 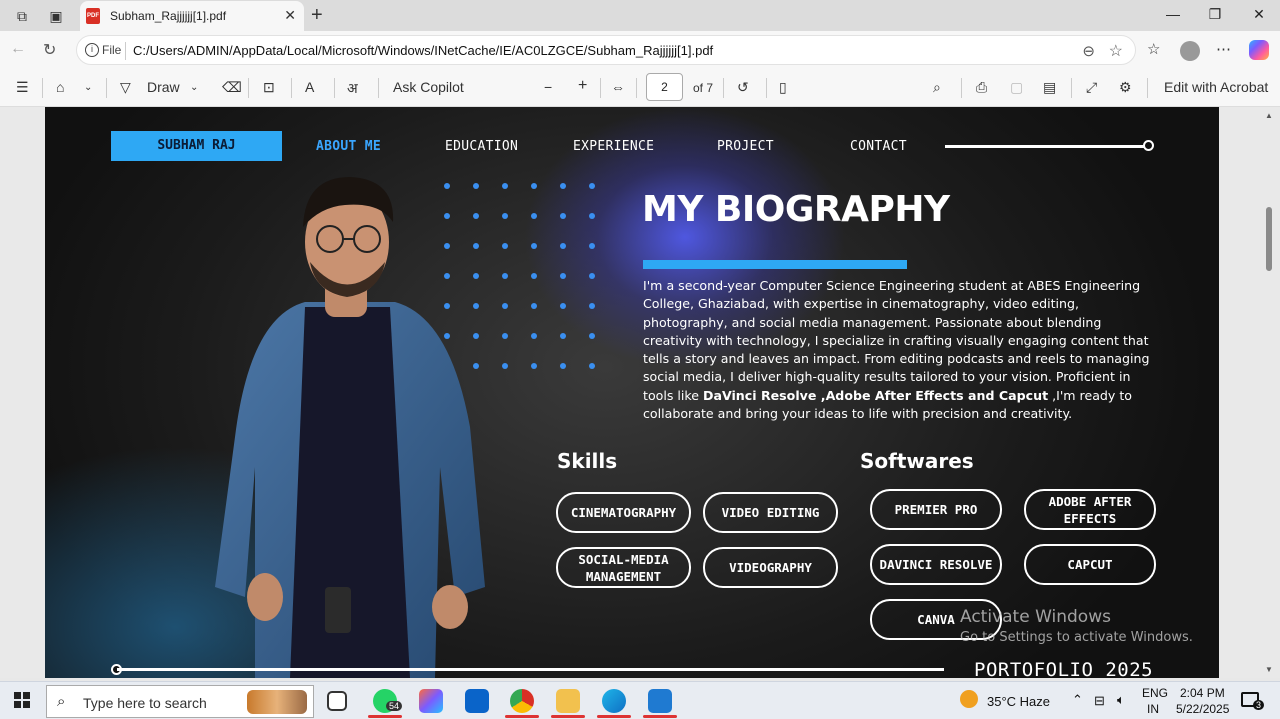 What do you see at coordinates (1091, 87) in the screenshot?
I see `fullscreen-icon: ⤢` at bounding box center [1091, 87].